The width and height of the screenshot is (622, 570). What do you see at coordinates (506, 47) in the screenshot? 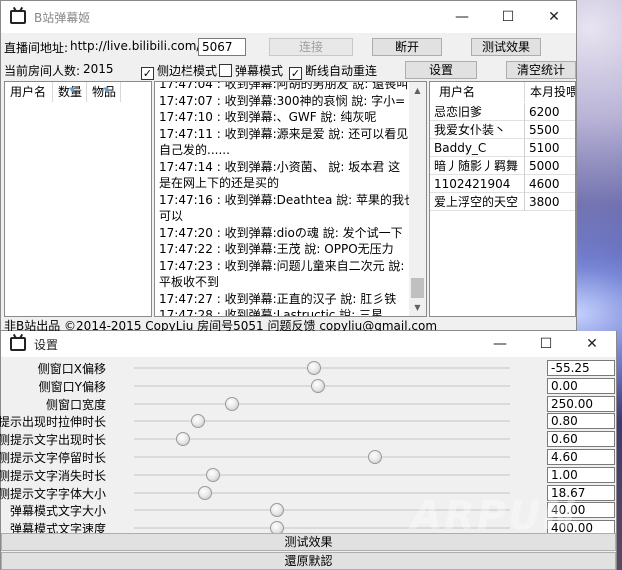
I see `test-effect-button: 测试效果` at bounding box center [506, 47].